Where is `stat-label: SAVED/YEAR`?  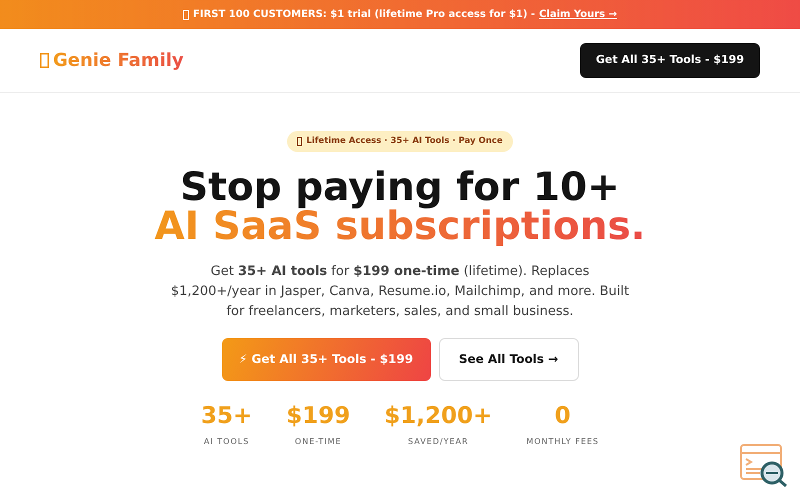
stat-label: SAVED/YEAR is located at coordinates (438, 442).